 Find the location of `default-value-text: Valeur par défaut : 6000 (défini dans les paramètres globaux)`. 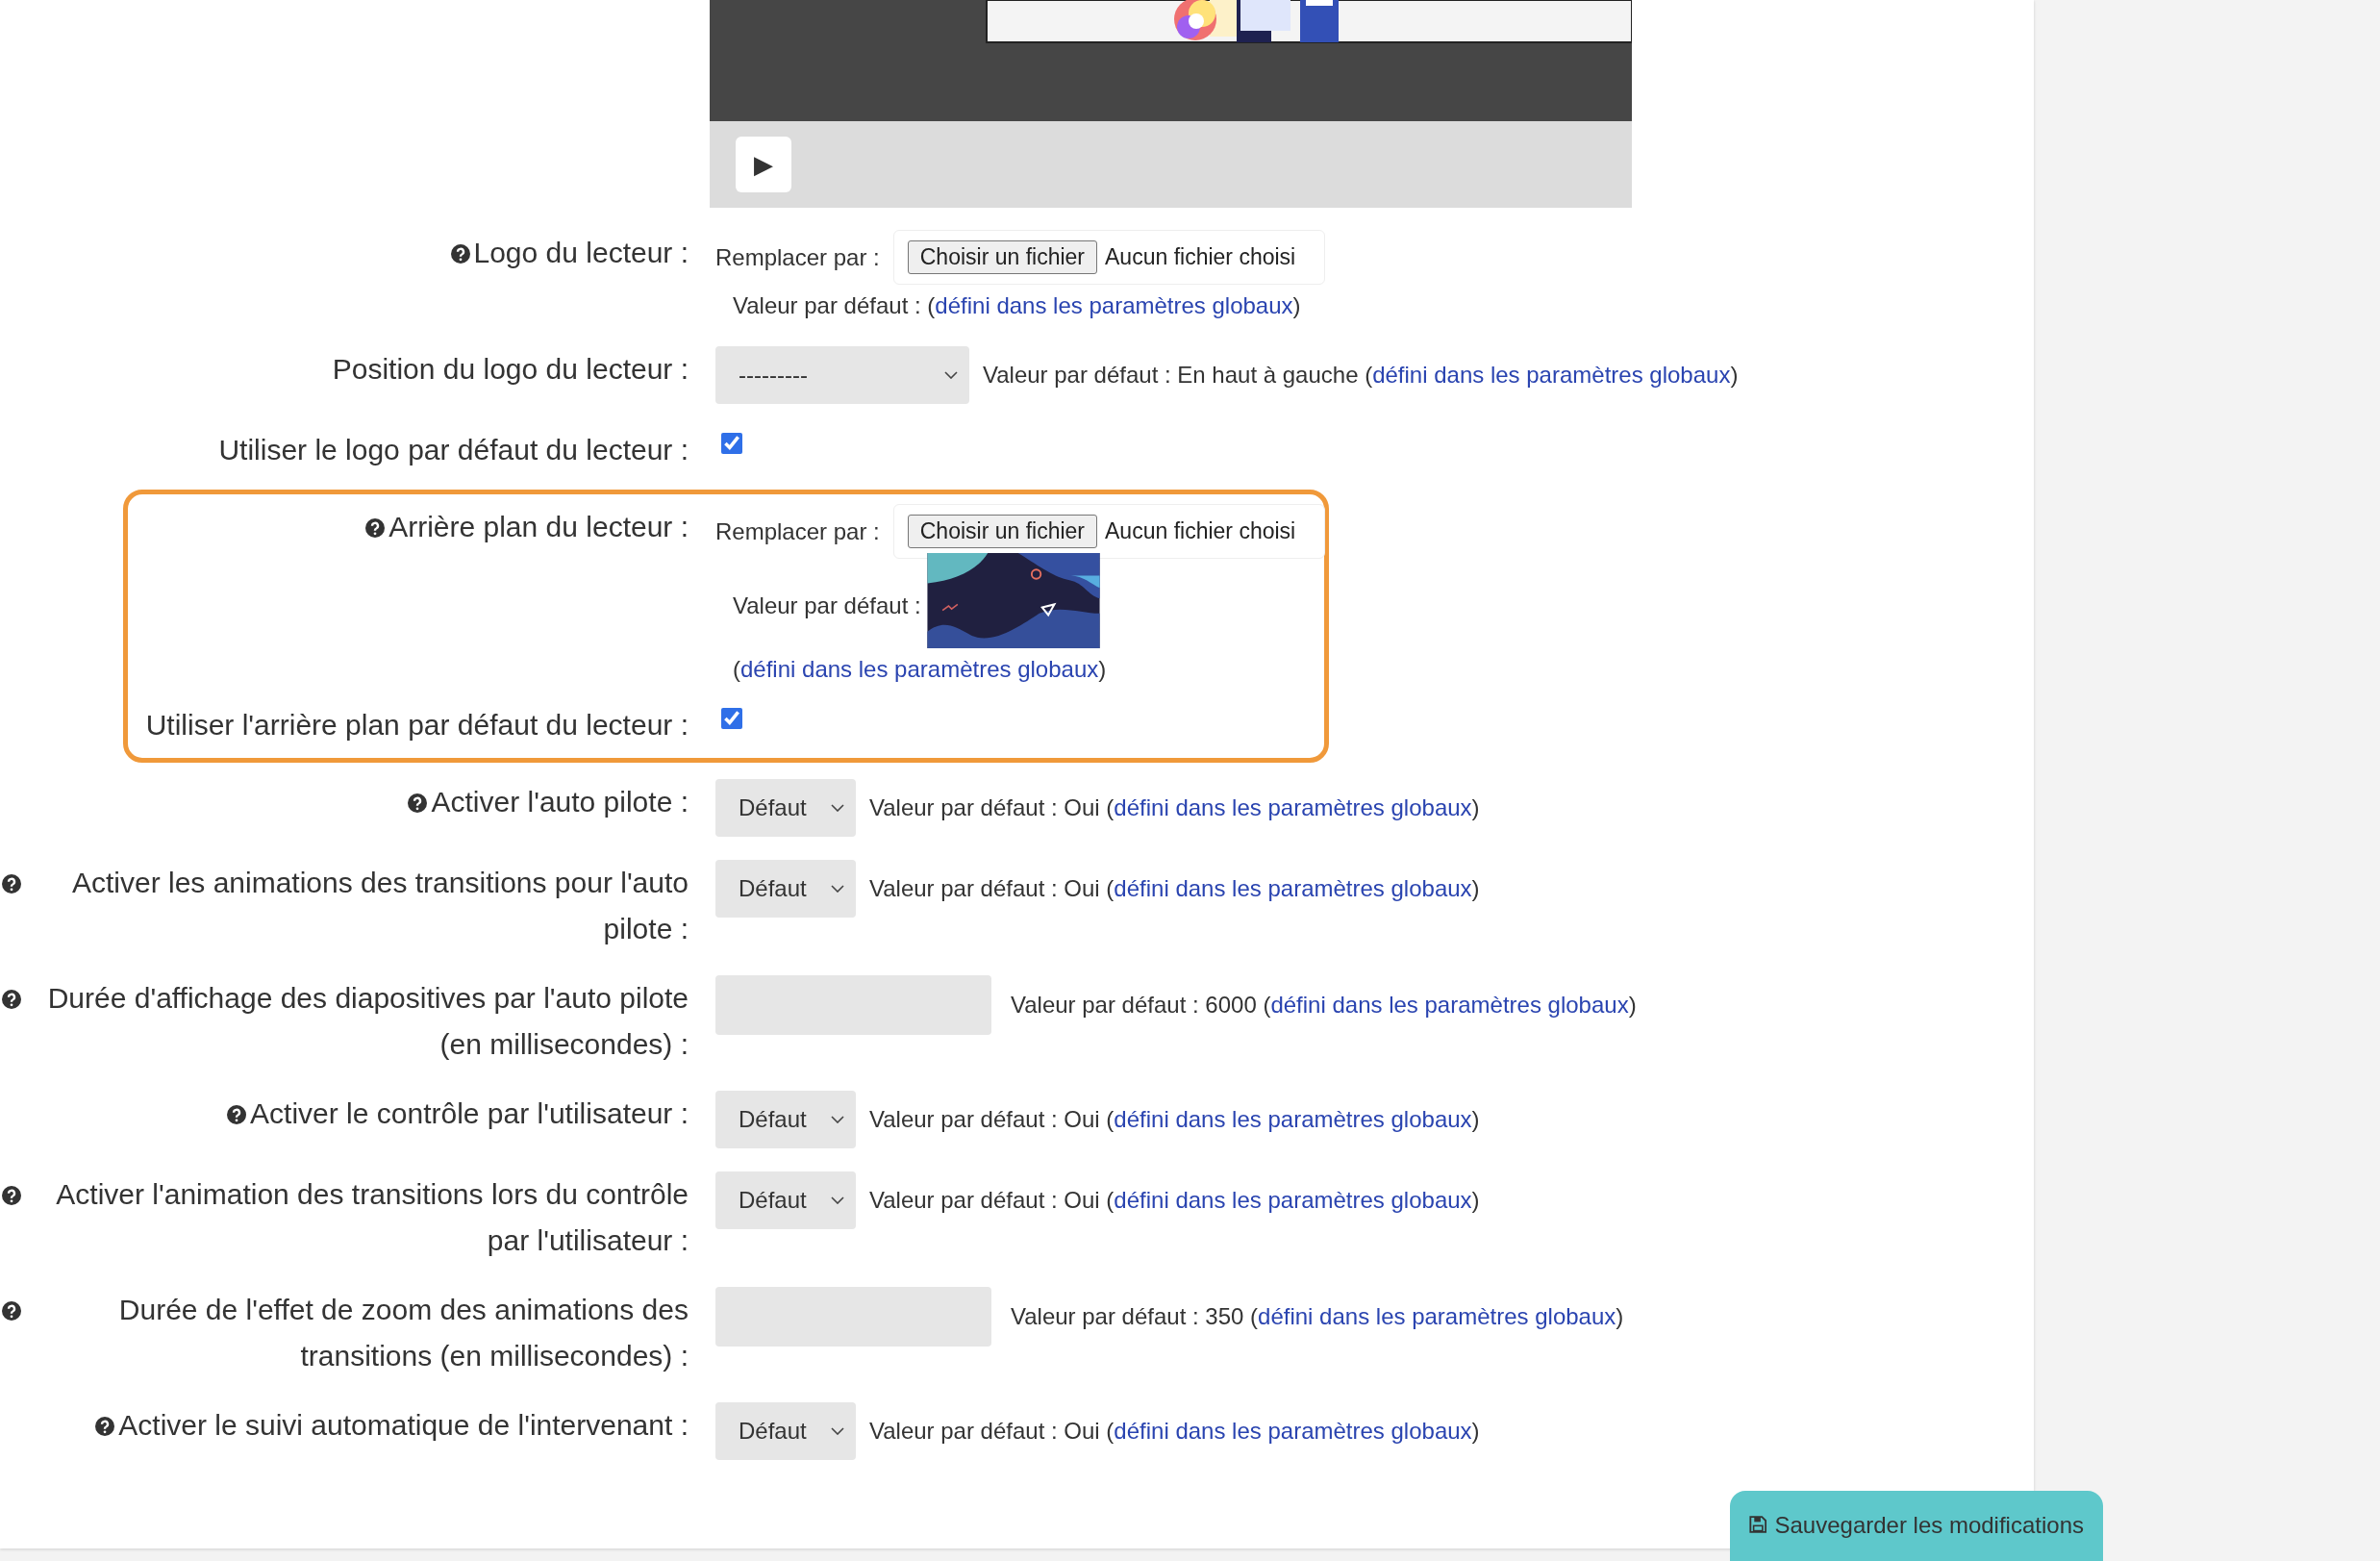

default-value-text: Valeur par défaut : 6000 (défini dans les paramètres globaux) is located at coordinates (1324, 1006).